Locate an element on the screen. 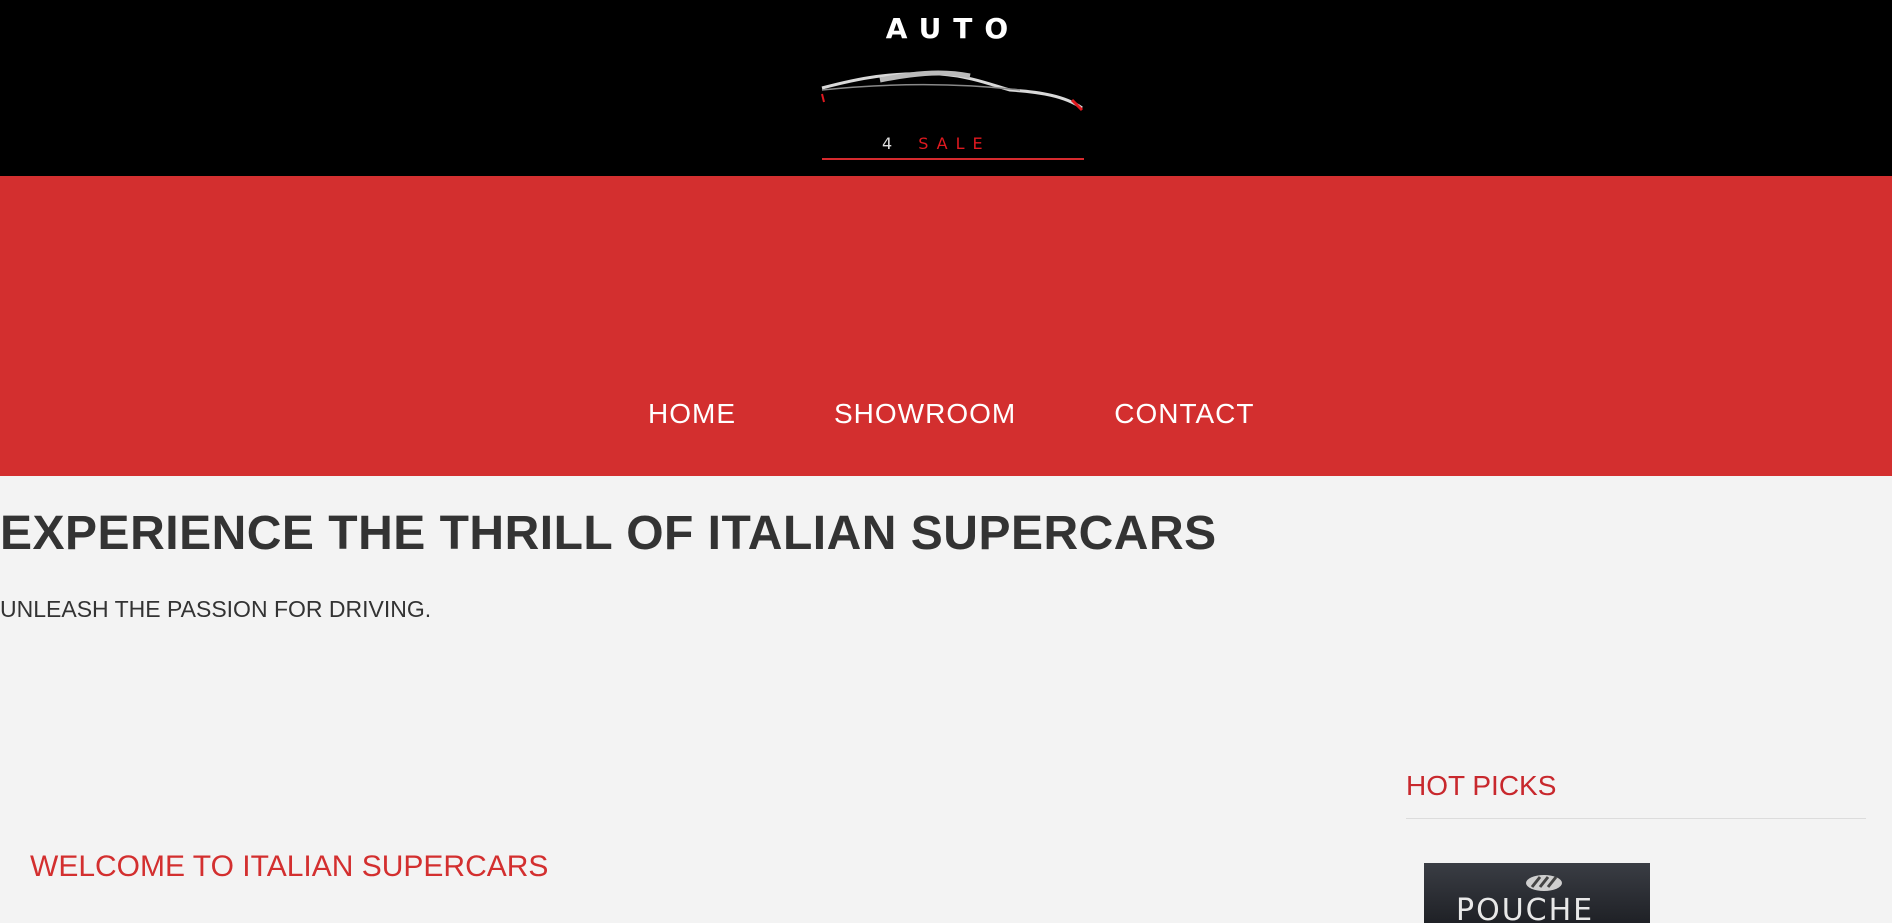 The image size is (1892, 923). main-nav: HOME SHOWROOM CONTACT is located at coordinates (951, 414).